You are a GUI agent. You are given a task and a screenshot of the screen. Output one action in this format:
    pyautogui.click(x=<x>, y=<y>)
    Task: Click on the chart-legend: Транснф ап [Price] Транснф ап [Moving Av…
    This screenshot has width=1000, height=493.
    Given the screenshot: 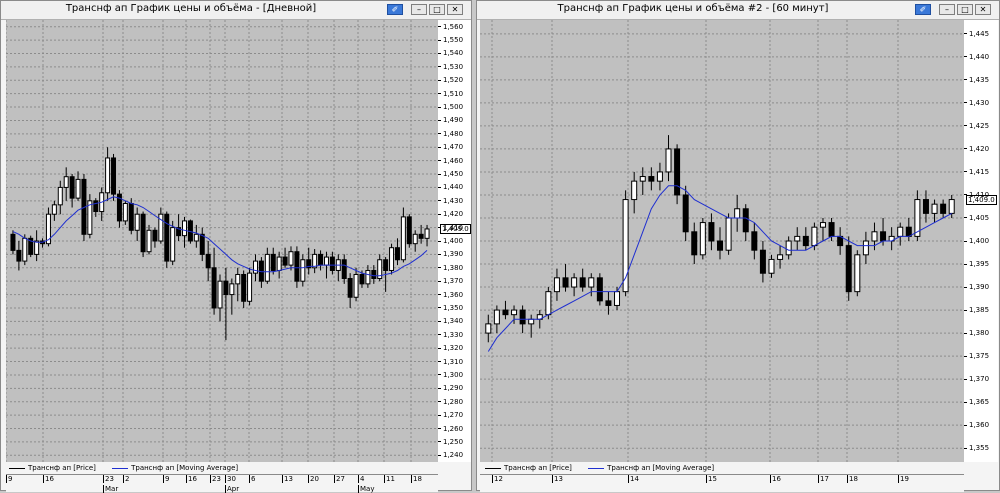 What is the action you would take?
    pyautogui.click(x=123, y=469)
    